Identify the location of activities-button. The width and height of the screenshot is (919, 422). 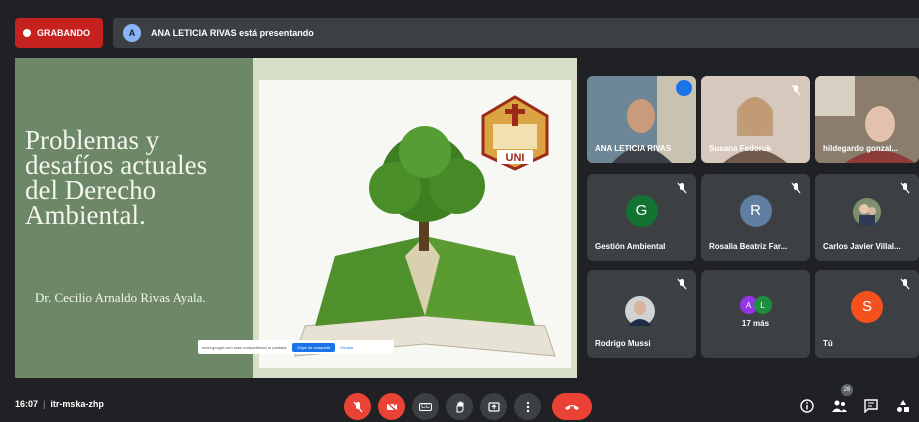
(903, 406).